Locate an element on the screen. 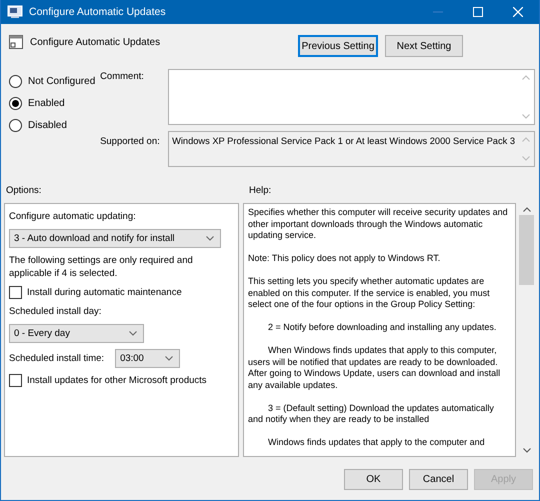 The height and width of the screenshot is (501, 540). help-paragraph: When Windows finds updates that apply to this computer, users will be notified that updates are ready to be downloaded. After going to Windows Update, users can download and install any available updates. is located at coordinates (375, 368).